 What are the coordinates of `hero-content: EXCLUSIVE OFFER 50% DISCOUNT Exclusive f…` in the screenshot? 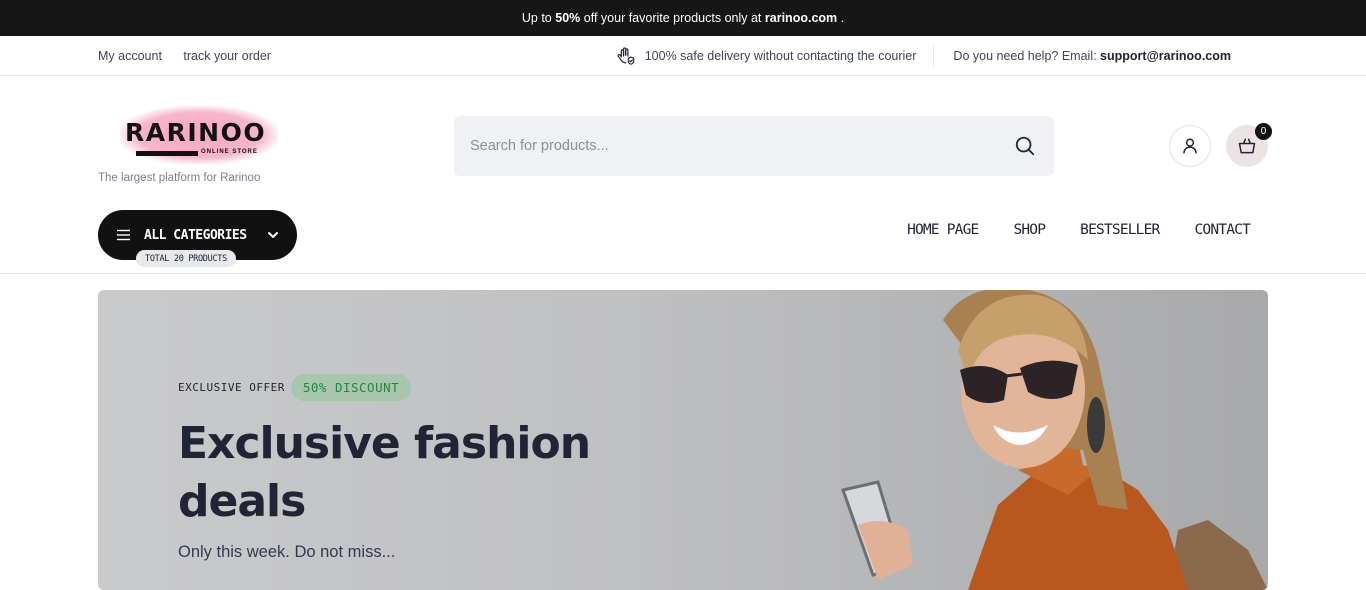 It's located at (398, 468).